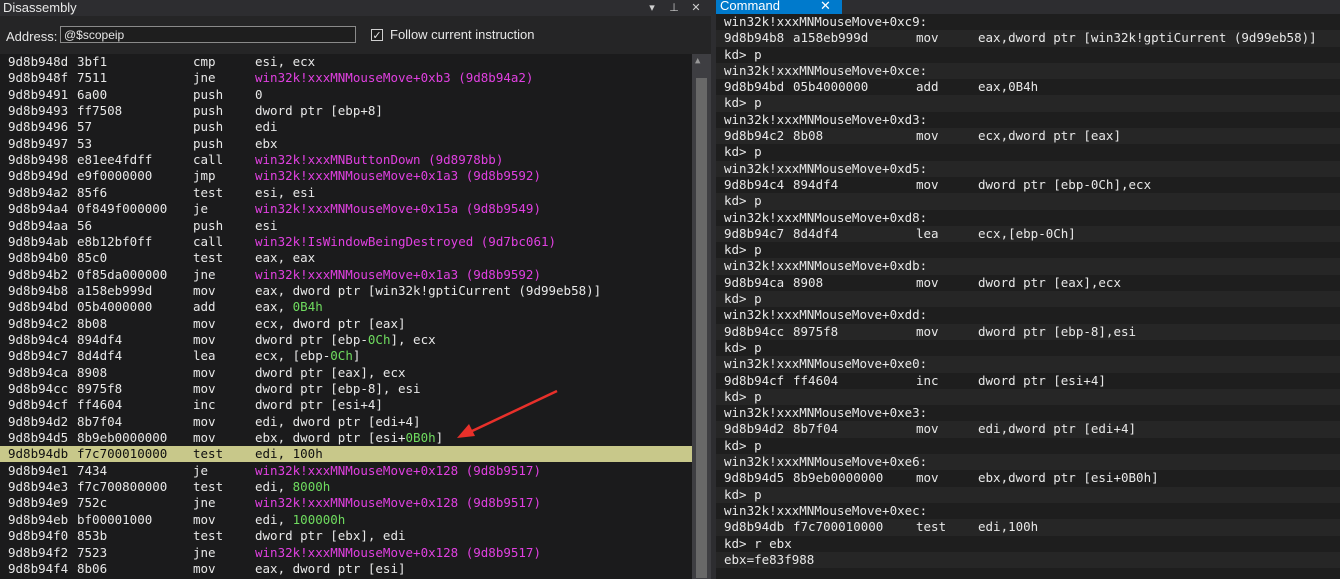 The height and width of the screenshot is (579, 1340). Describe the element at coordinates (38, 274) in the screenshot. I see `disasm-address: 9d8b94b2` at that location.